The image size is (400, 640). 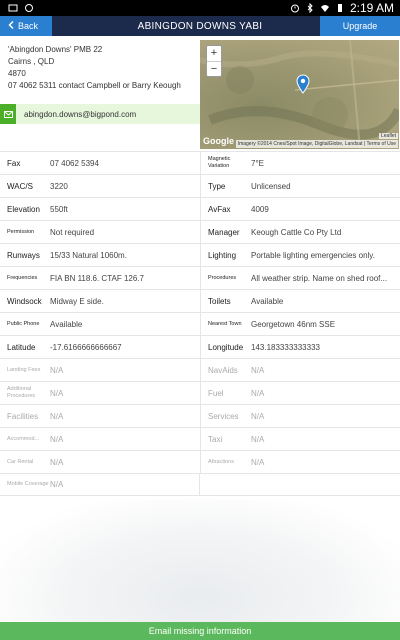 What do you see at coordinates (218, 141) in the screenshot?
I see `google-logo: Google` at bounding box center [218, 141].